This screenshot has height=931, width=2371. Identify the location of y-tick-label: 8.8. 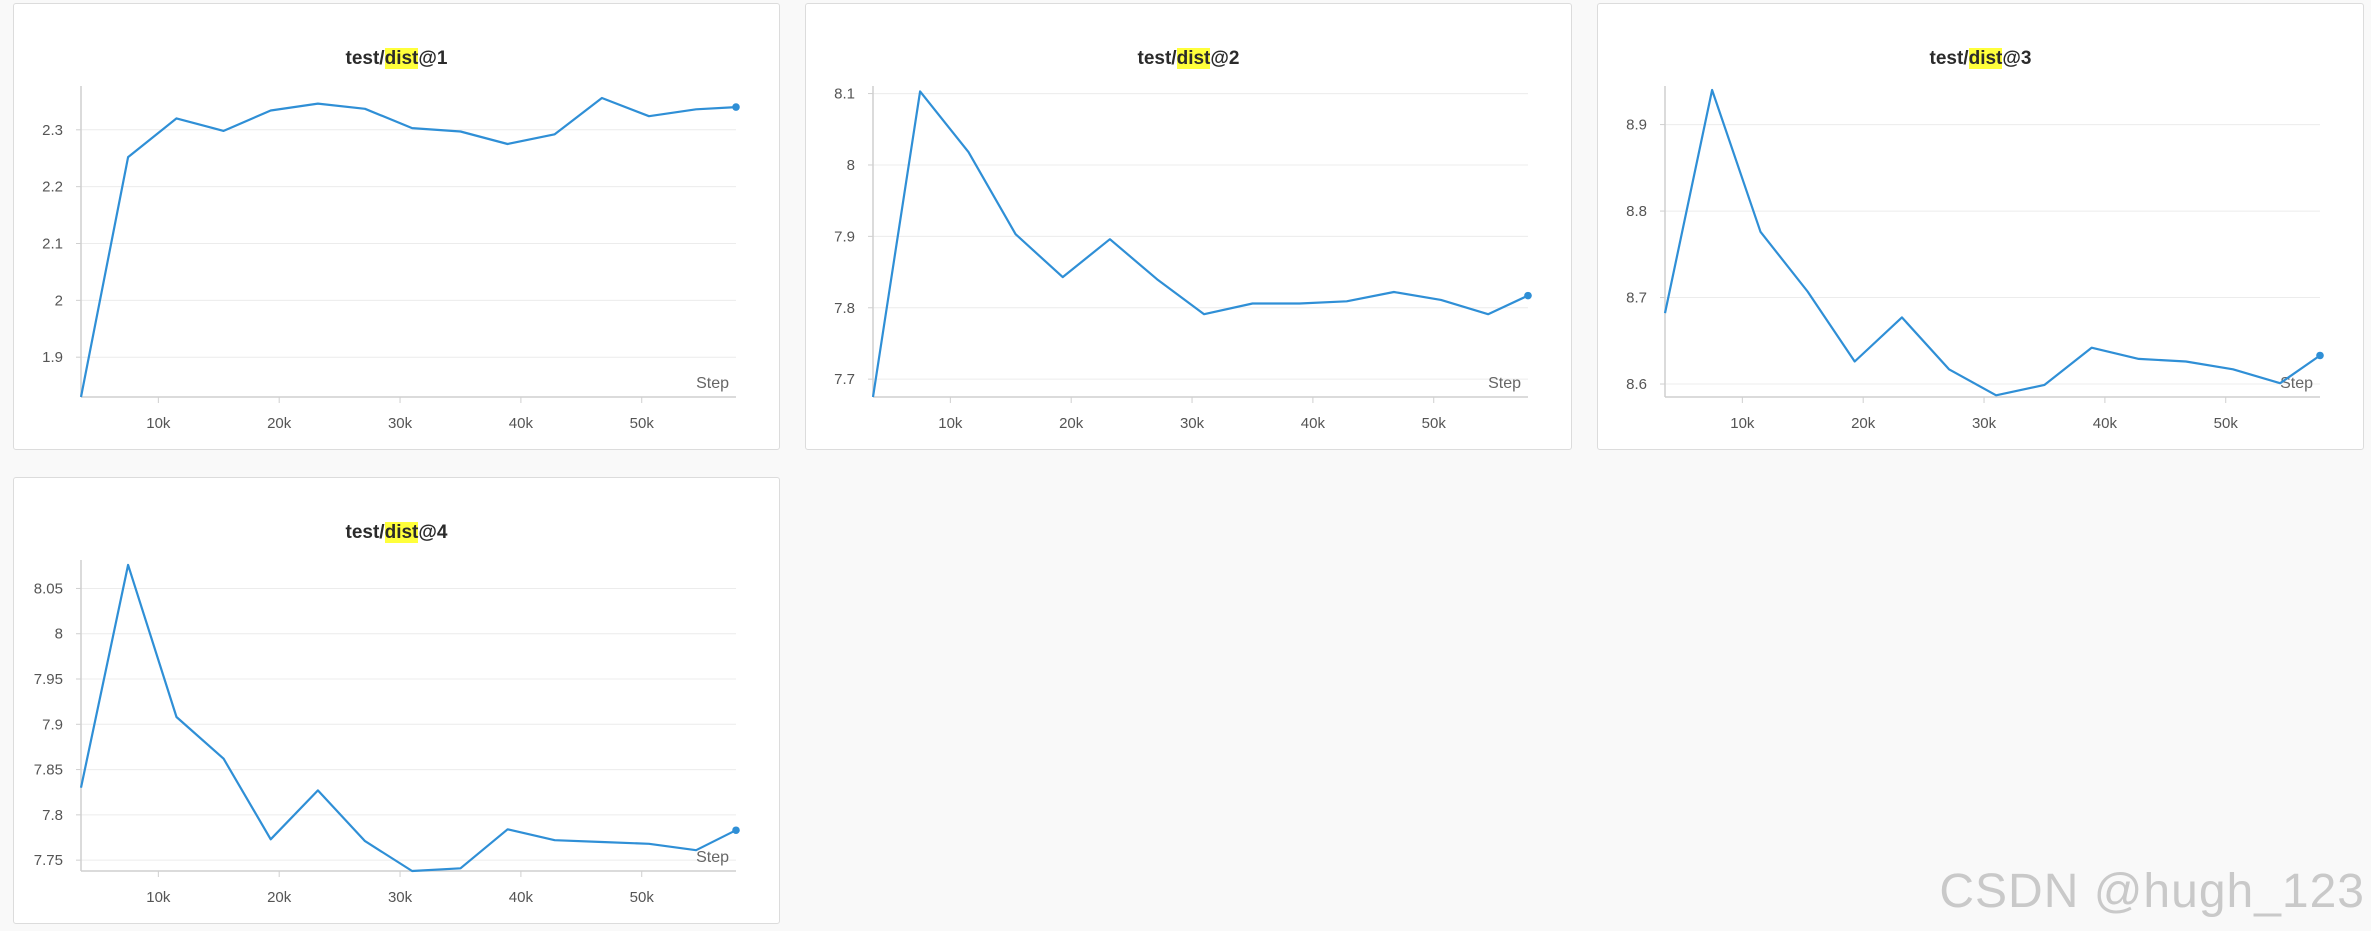
(1636, 211).